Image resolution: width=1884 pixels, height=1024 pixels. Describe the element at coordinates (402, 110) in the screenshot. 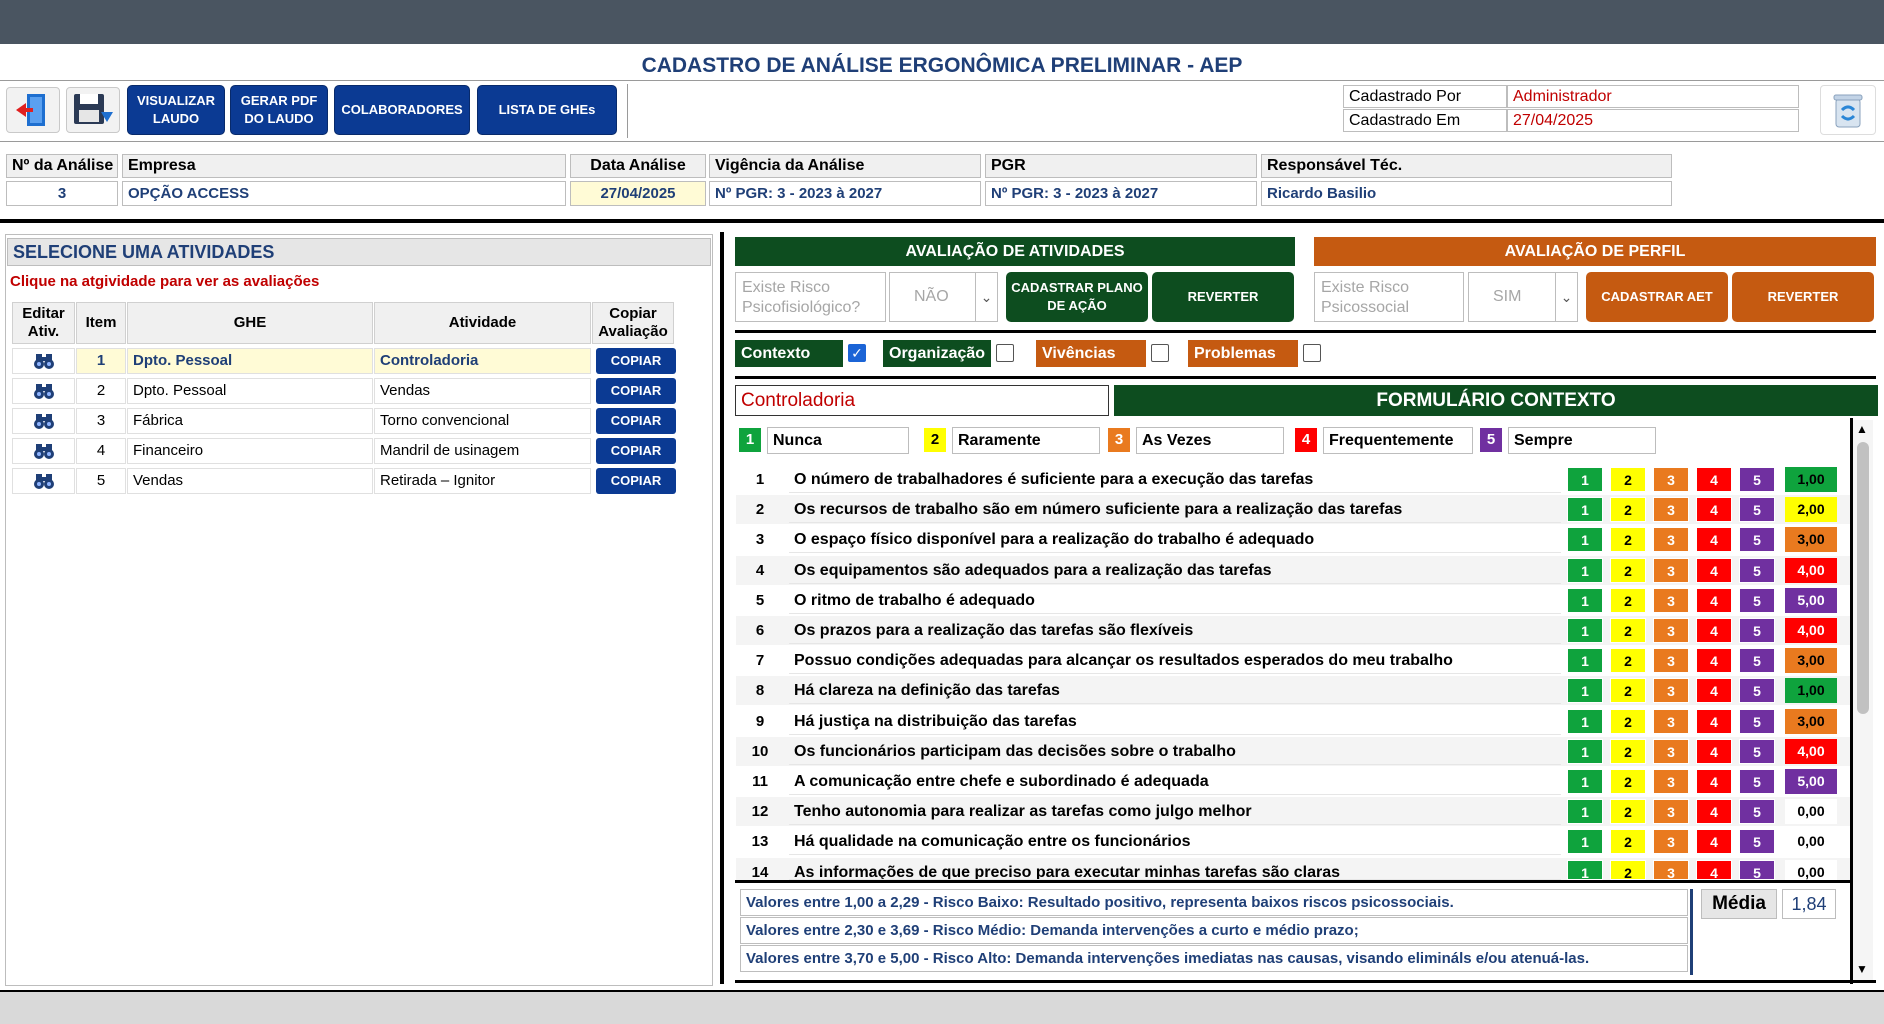

I see `collaborators-button: COLABORADORES` at that location.